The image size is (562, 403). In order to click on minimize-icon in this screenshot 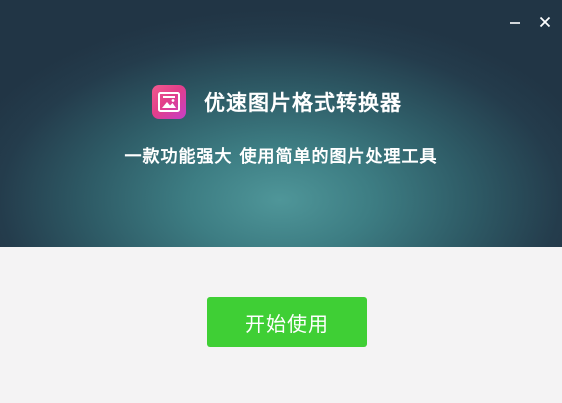, I will do `click(515, 23)`.